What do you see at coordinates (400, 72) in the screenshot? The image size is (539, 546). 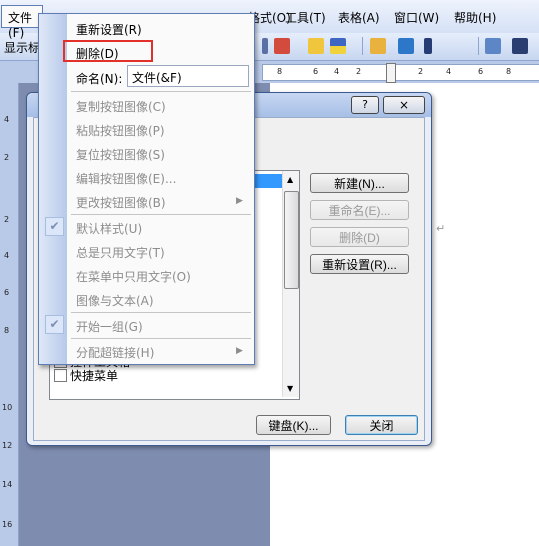 I see `ruler-text-area` at bounding box center [400, 72].